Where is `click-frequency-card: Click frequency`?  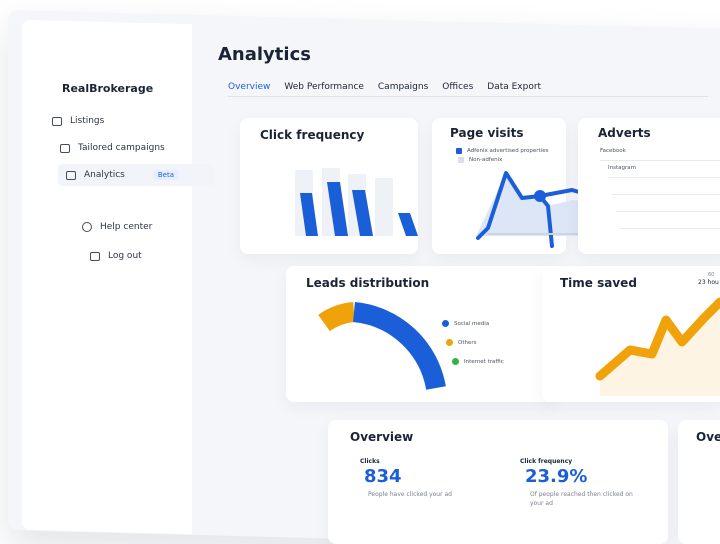 click-frequency-card: Click frequency is located at coordinates (329, 186).